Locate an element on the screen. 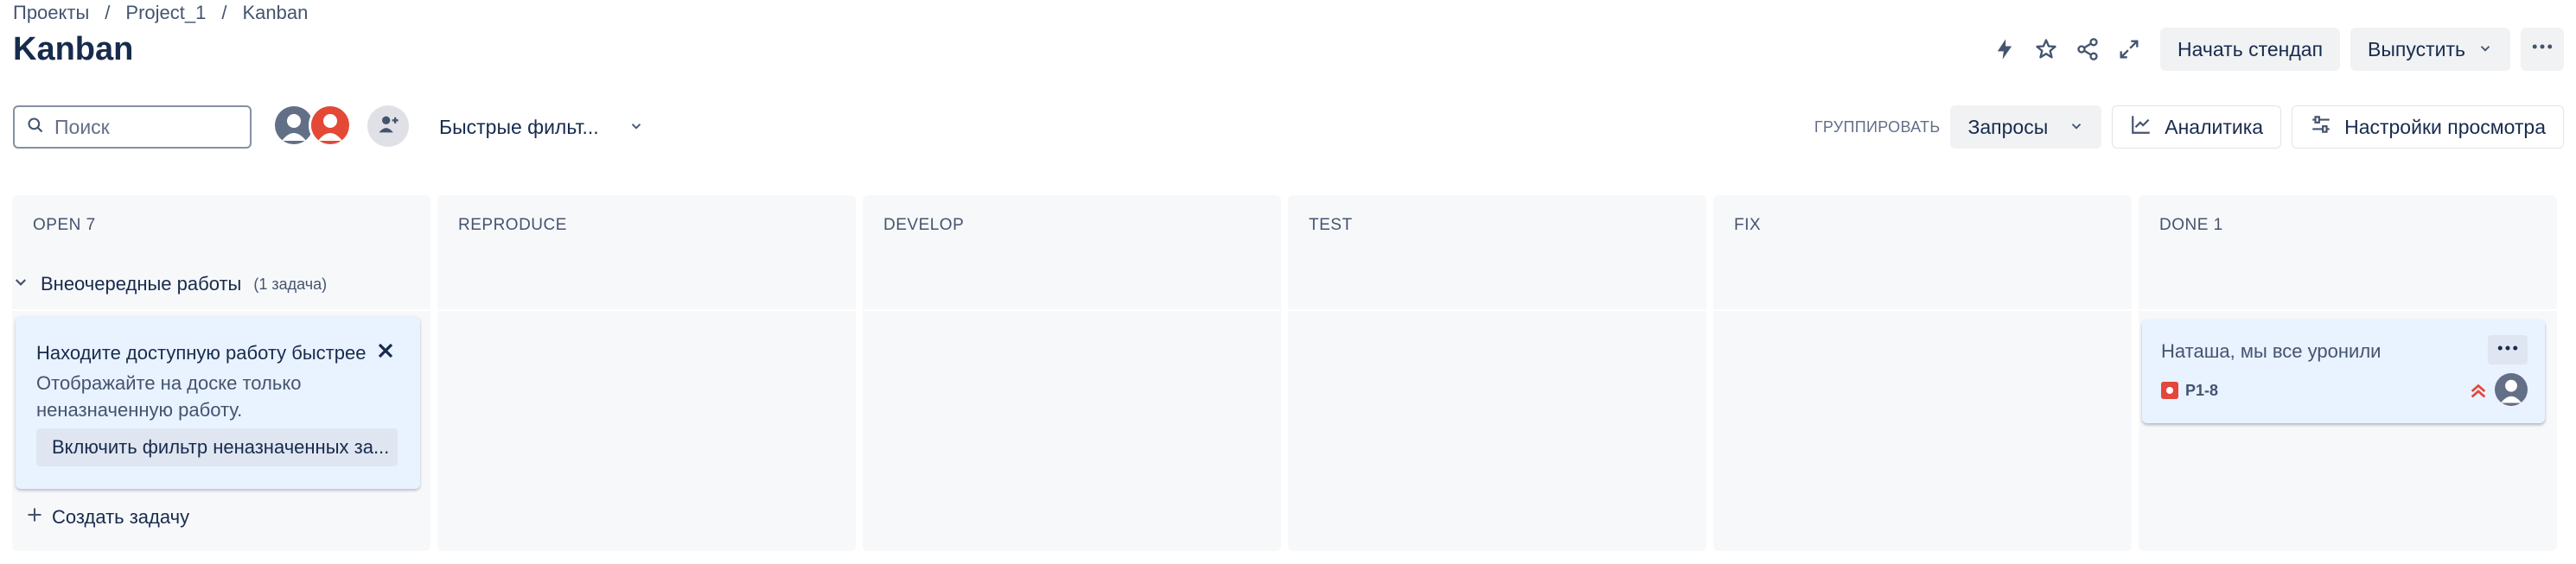 Image resolution: width=2576 pixels, height=564 pixels. view-settings-label: Настройки просмотра is located at coordinates (2445, 126).